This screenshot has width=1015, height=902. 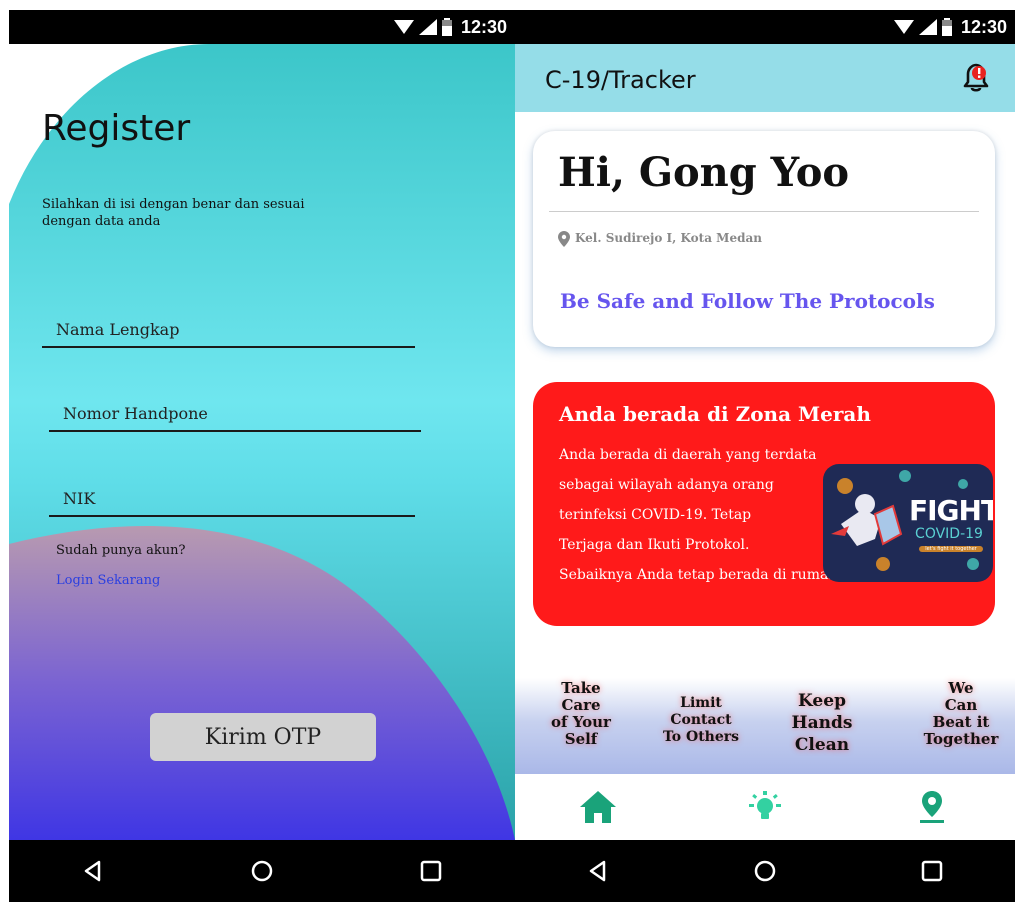 What do you see at coordinates (581, 722) in the screenshot?
I see `tip-line: of Your` at bounding box center [581, 722].